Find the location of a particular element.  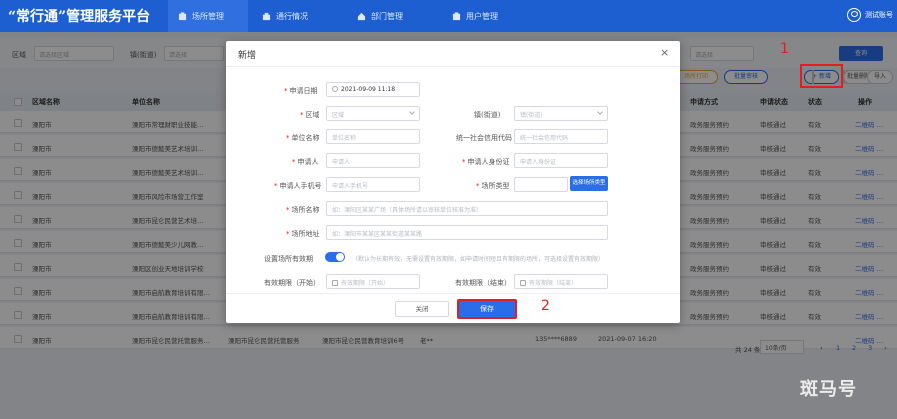

nav-item-department: 部门管理 is located at coordinates (380, 16).